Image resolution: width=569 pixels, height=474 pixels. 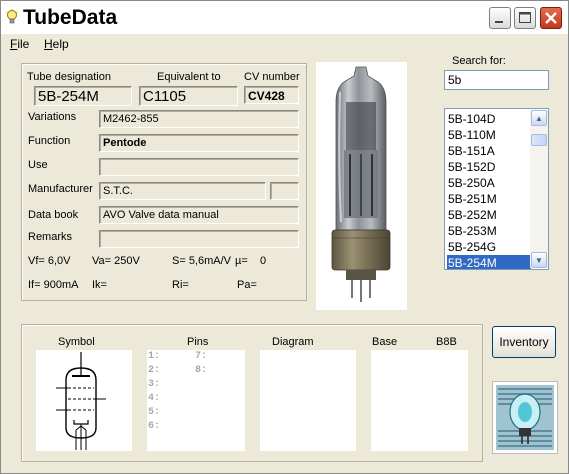 I want to click on result-item: 5B-151A, so click(x=489, y=151).